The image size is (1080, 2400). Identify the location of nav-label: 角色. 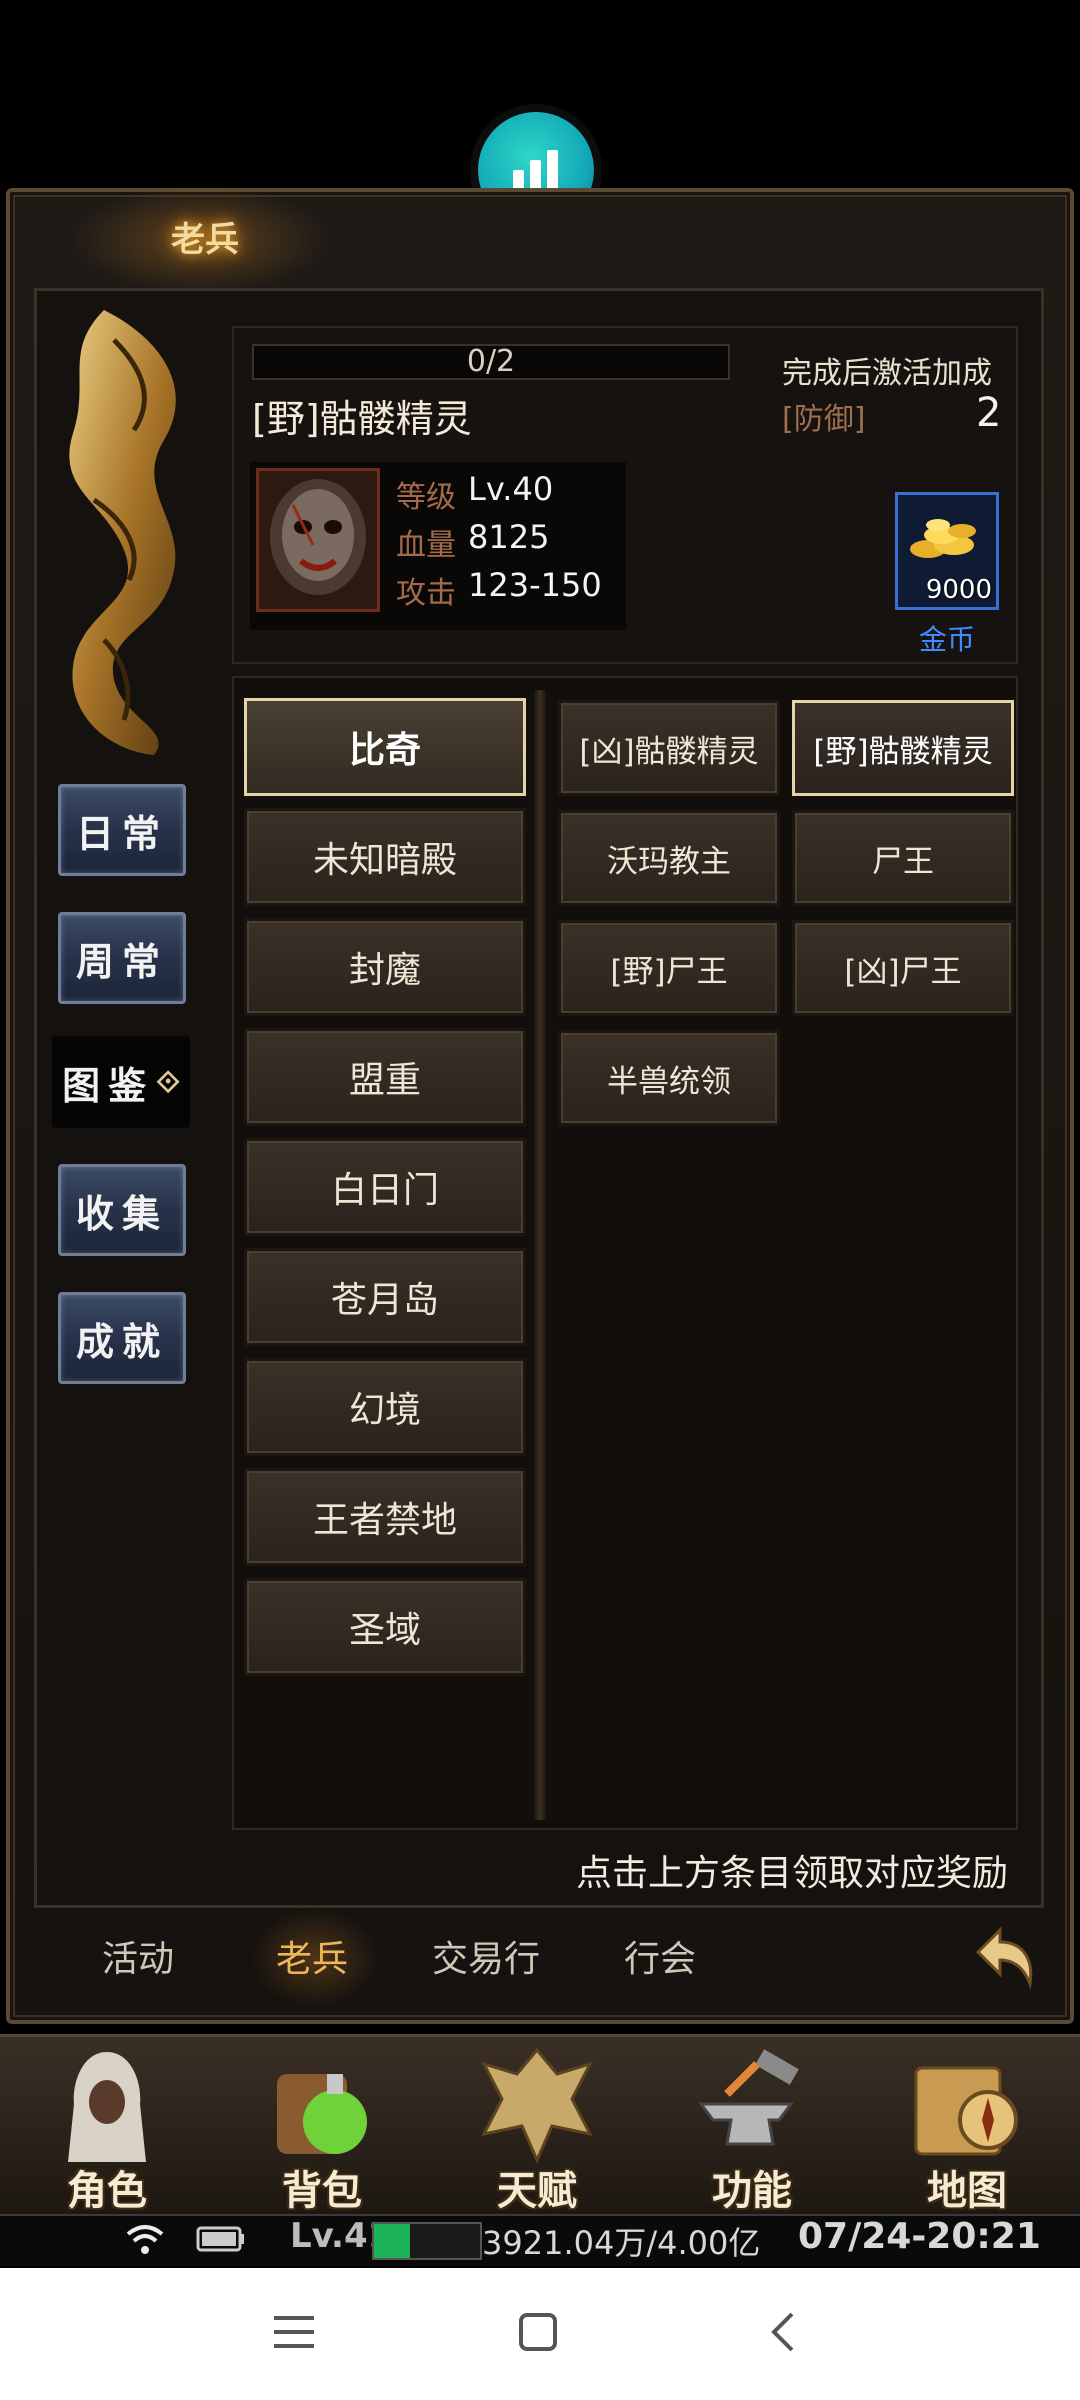
(107, 2191).